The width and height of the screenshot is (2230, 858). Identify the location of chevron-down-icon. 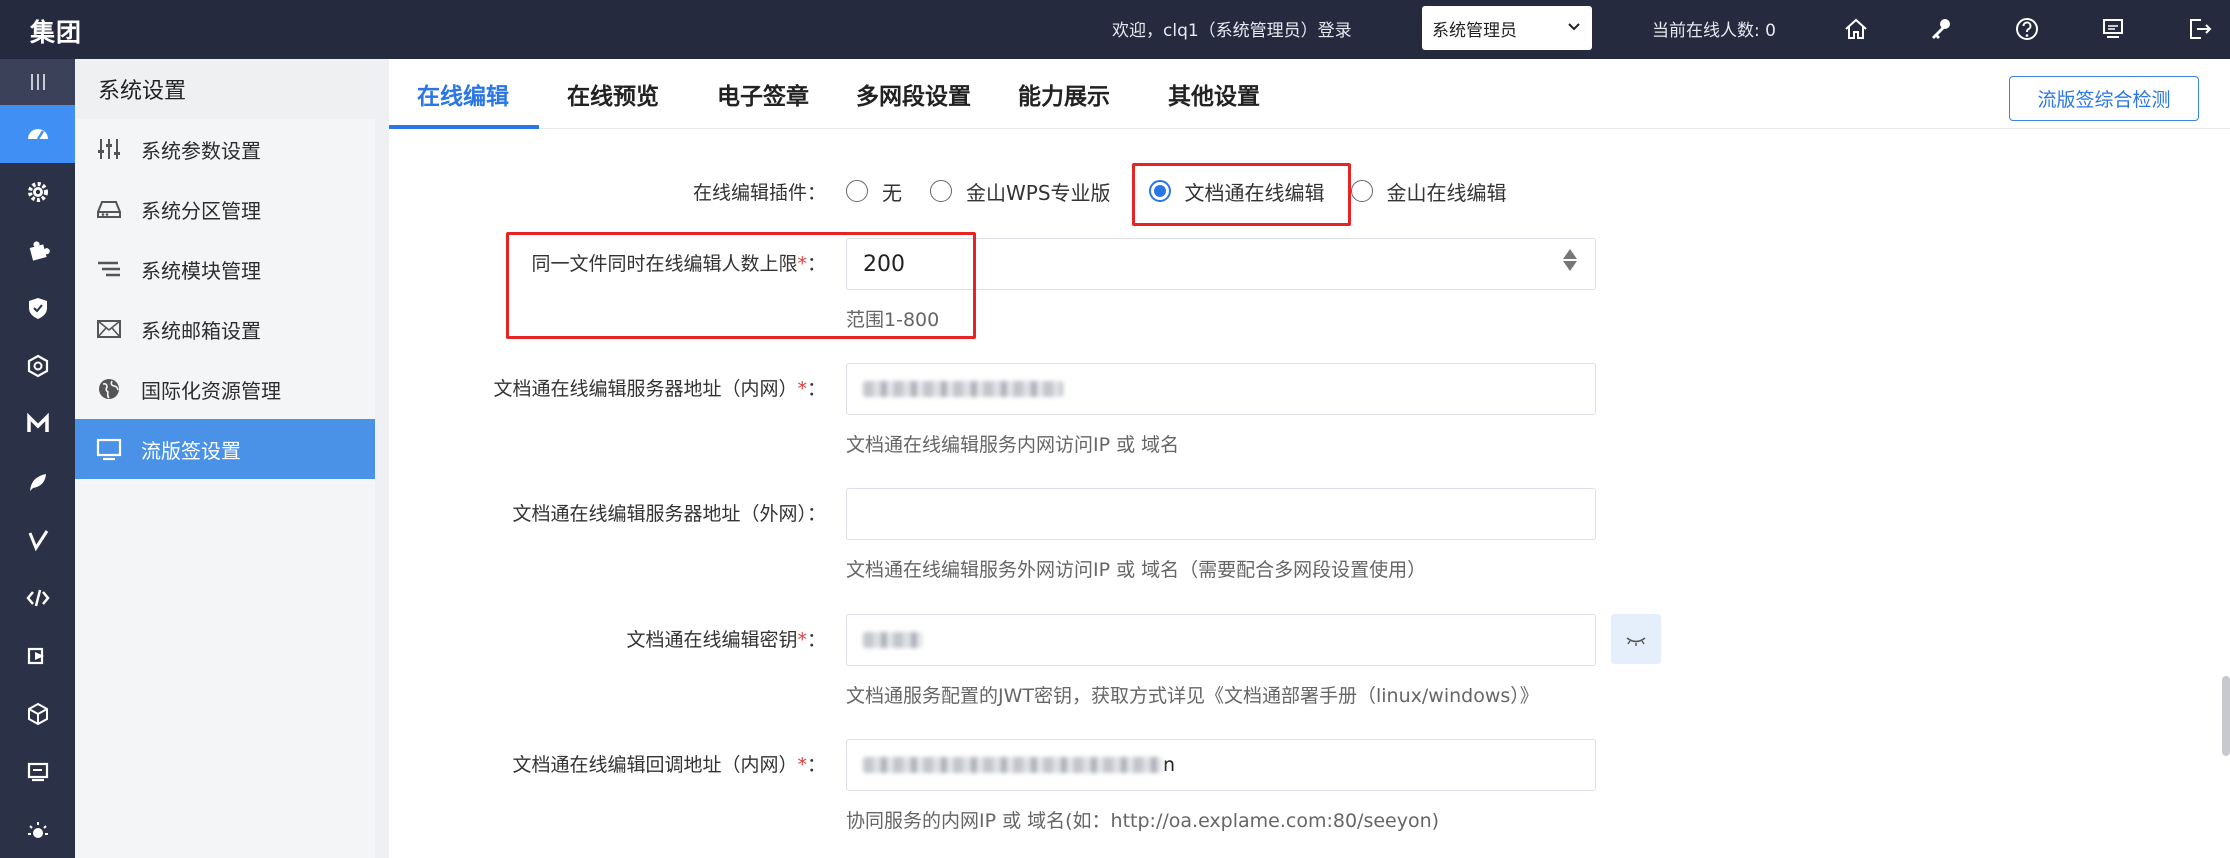
(1574, 28).